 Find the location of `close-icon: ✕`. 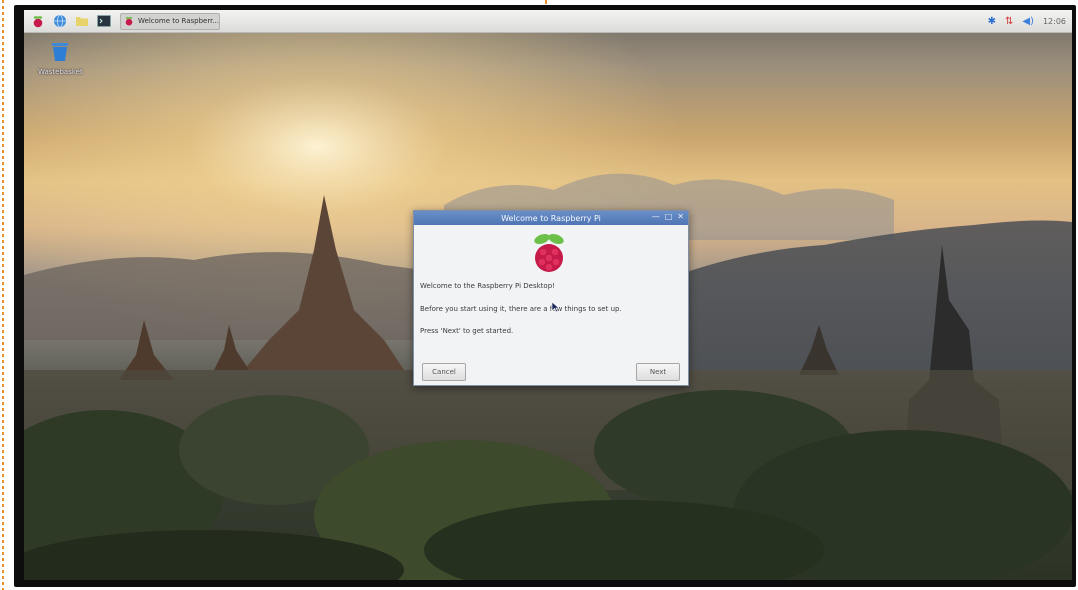

close-icon: ✕ is located at coordinates (680, 216).